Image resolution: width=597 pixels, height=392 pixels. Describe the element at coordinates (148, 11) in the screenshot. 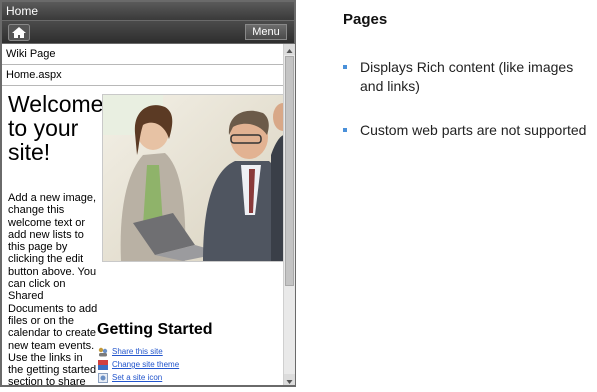

I see `window-title: Home` at that location.